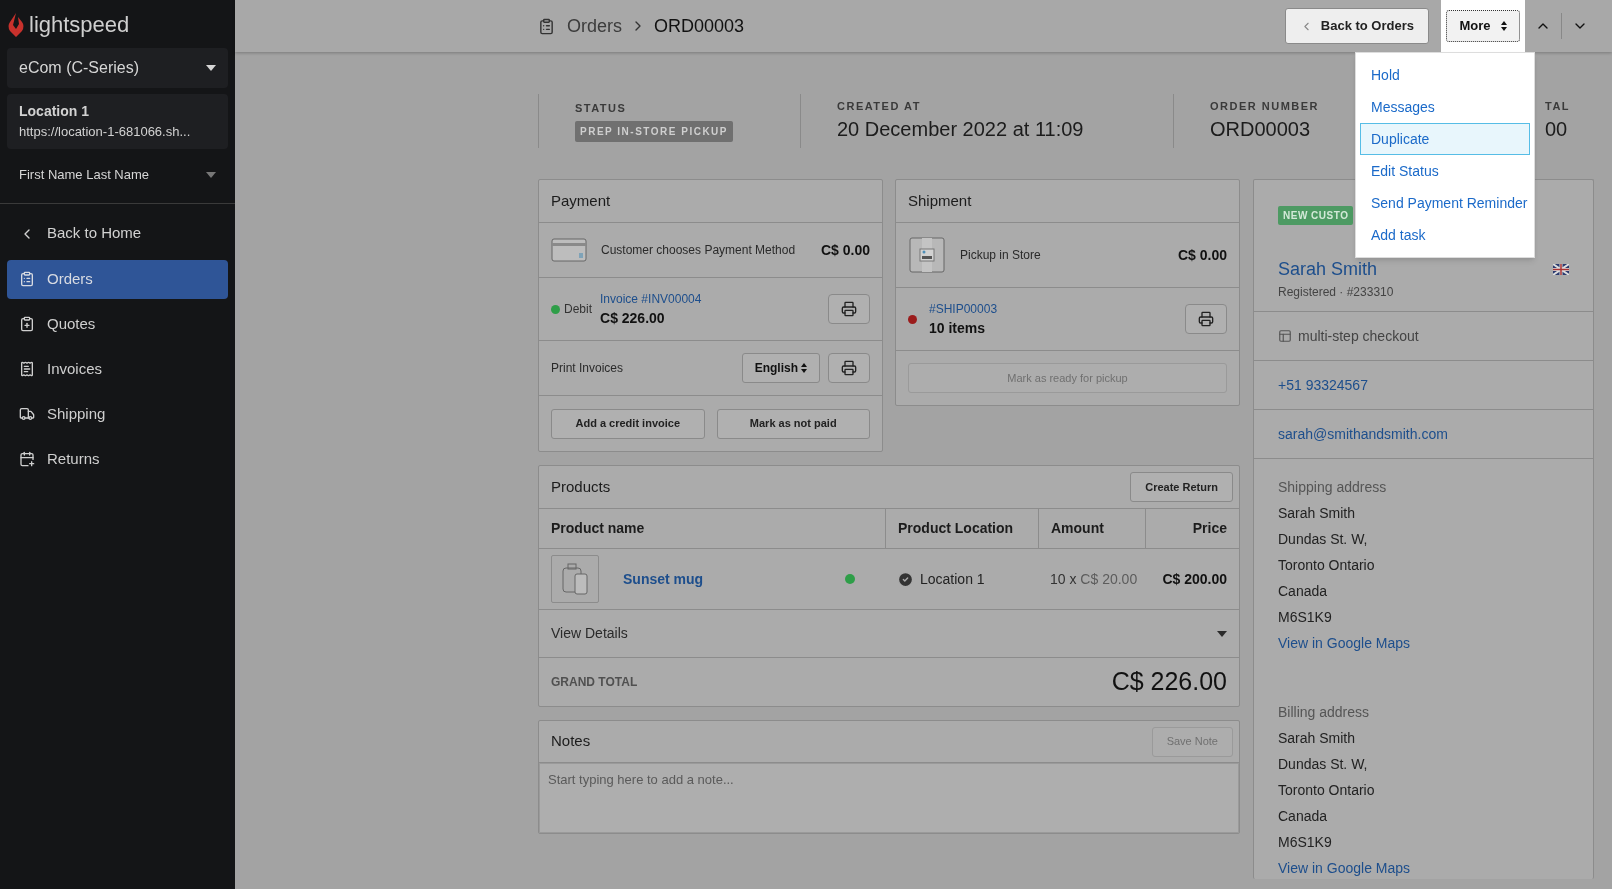  Describe the element at coordinates (879, 106) in the screenshot. I see `summary-label: CREATED AT` at that location.